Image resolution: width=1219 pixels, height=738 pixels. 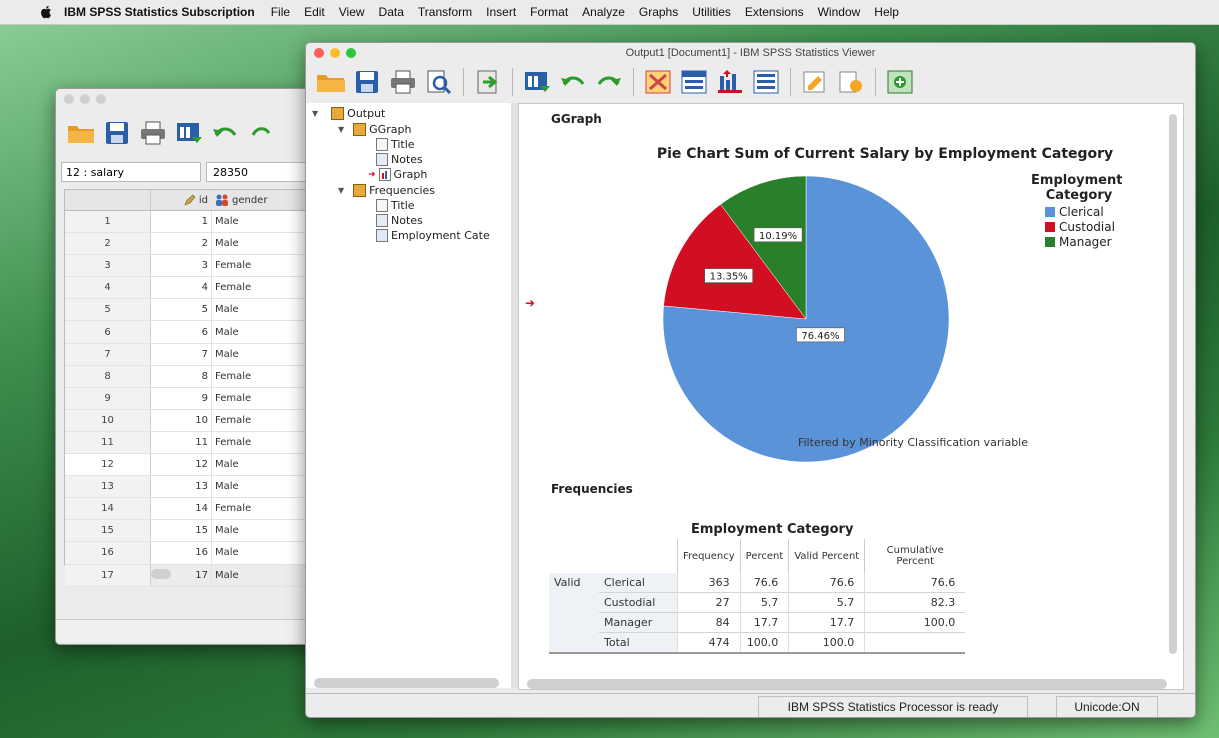 What do you see at coordinates (181, 530) in the screenshot?
I see `cell-id: 15` at bounding box center [181, 530].